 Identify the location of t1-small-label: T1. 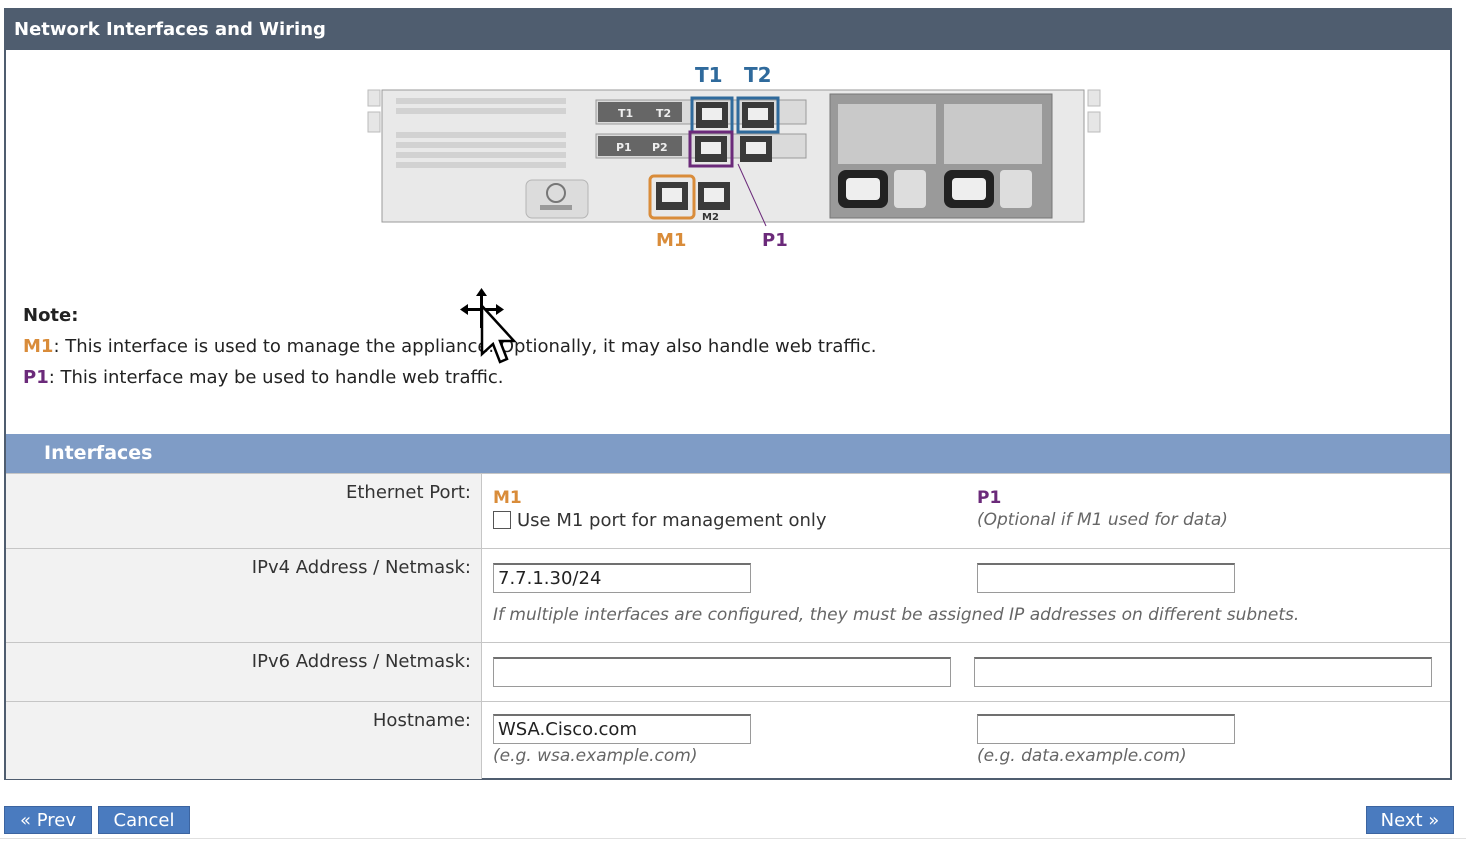
(625, 113).